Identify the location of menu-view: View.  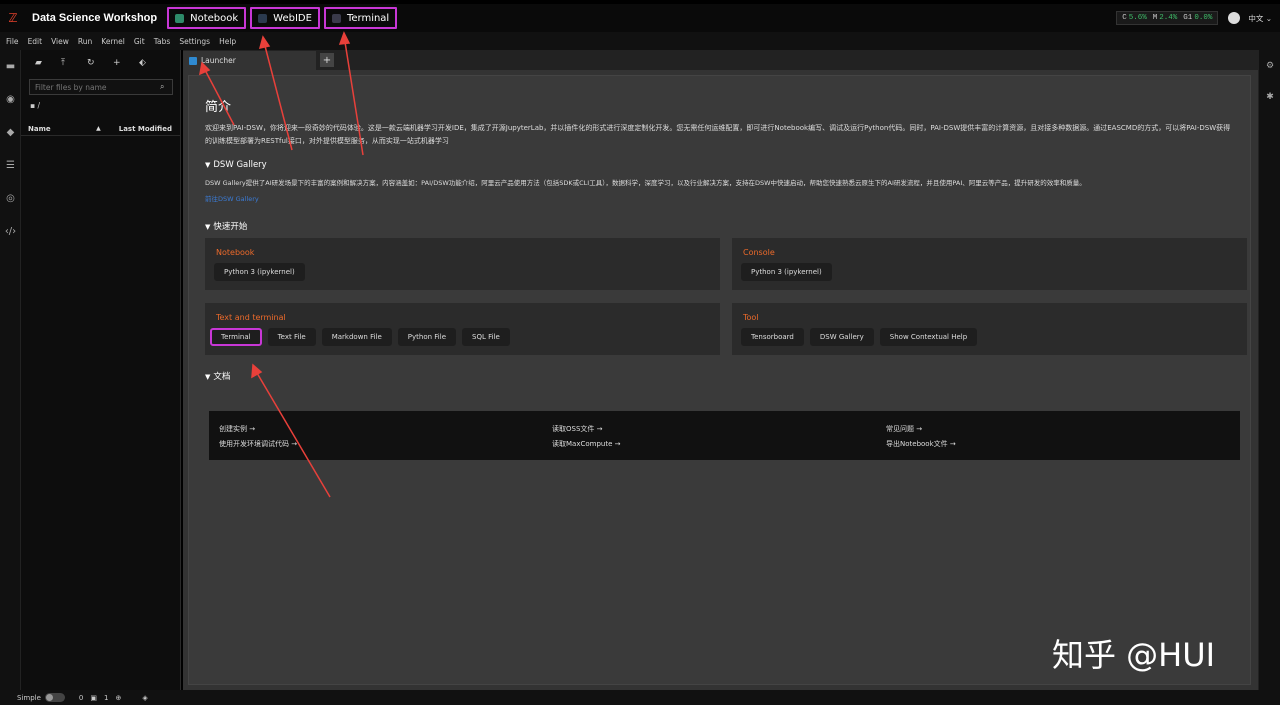
(60, 41).